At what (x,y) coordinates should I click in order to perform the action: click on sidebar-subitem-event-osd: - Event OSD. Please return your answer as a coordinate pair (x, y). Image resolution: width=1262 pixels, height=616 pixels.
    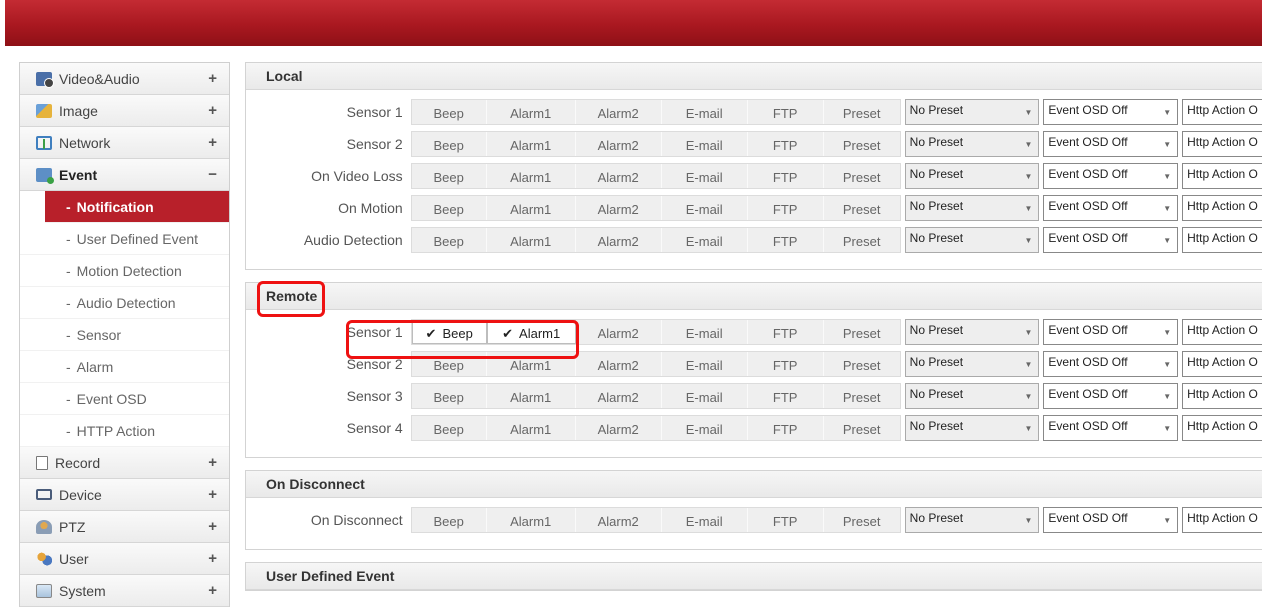
    Looking at the image, I should click on (124, 399).